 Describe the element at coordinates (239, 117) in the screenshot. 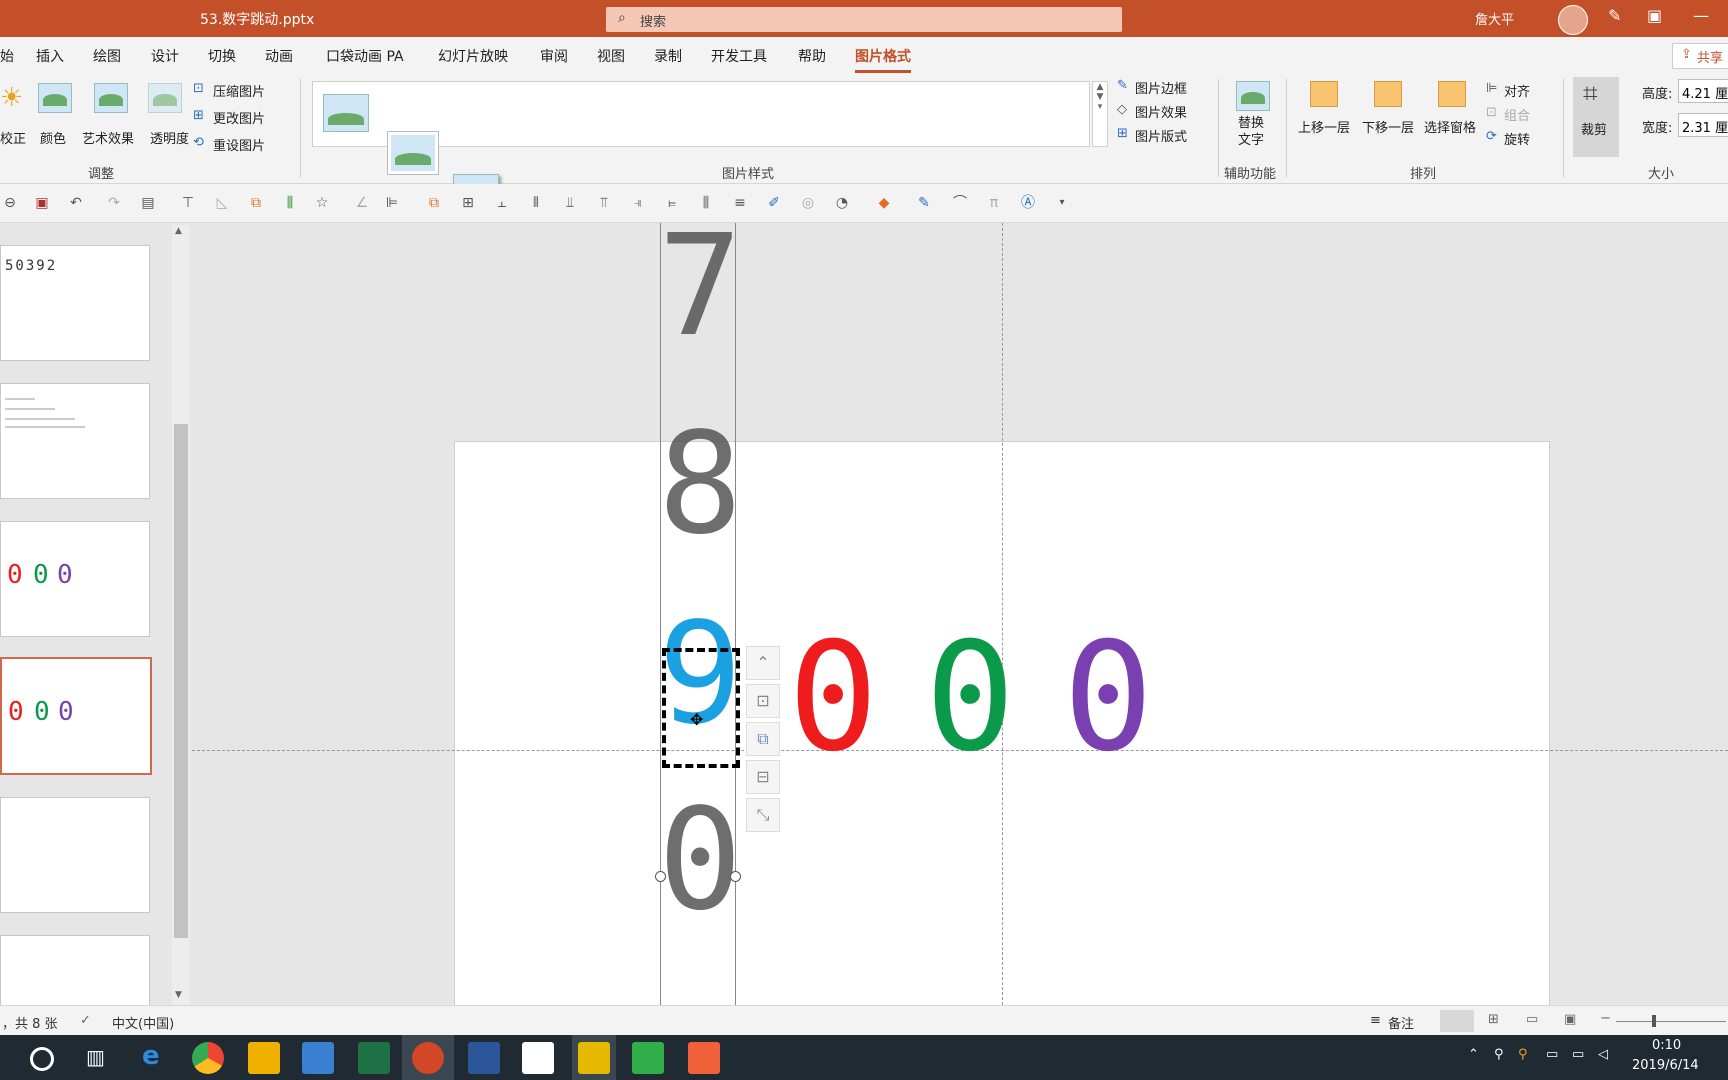

I see `change-picture-button: 更改图片` at that location.